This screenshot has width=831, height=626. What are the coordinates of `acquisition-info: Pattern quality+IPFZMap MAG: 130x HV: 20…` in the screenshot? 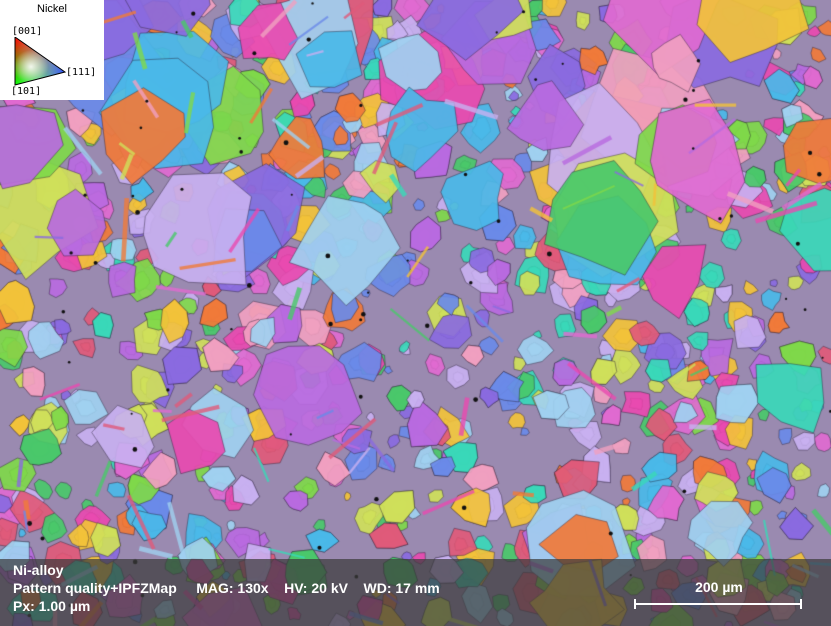 It's located at (226, 588).